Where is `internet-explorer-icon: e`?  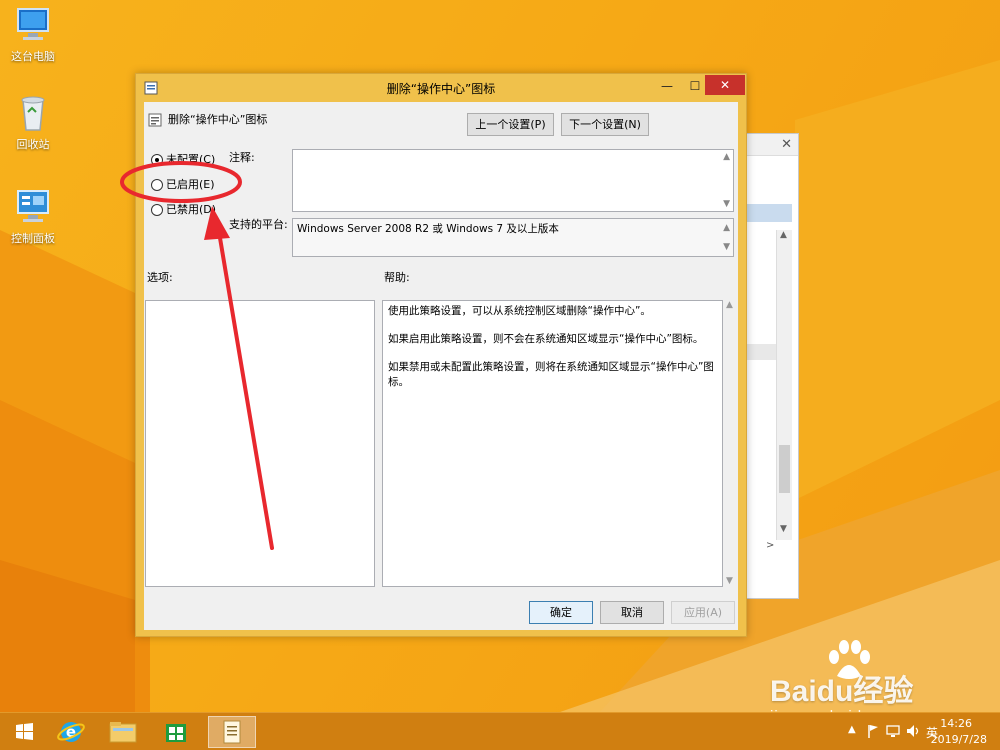 internet-explorer-icon: e is located at coordinates (71, 732).